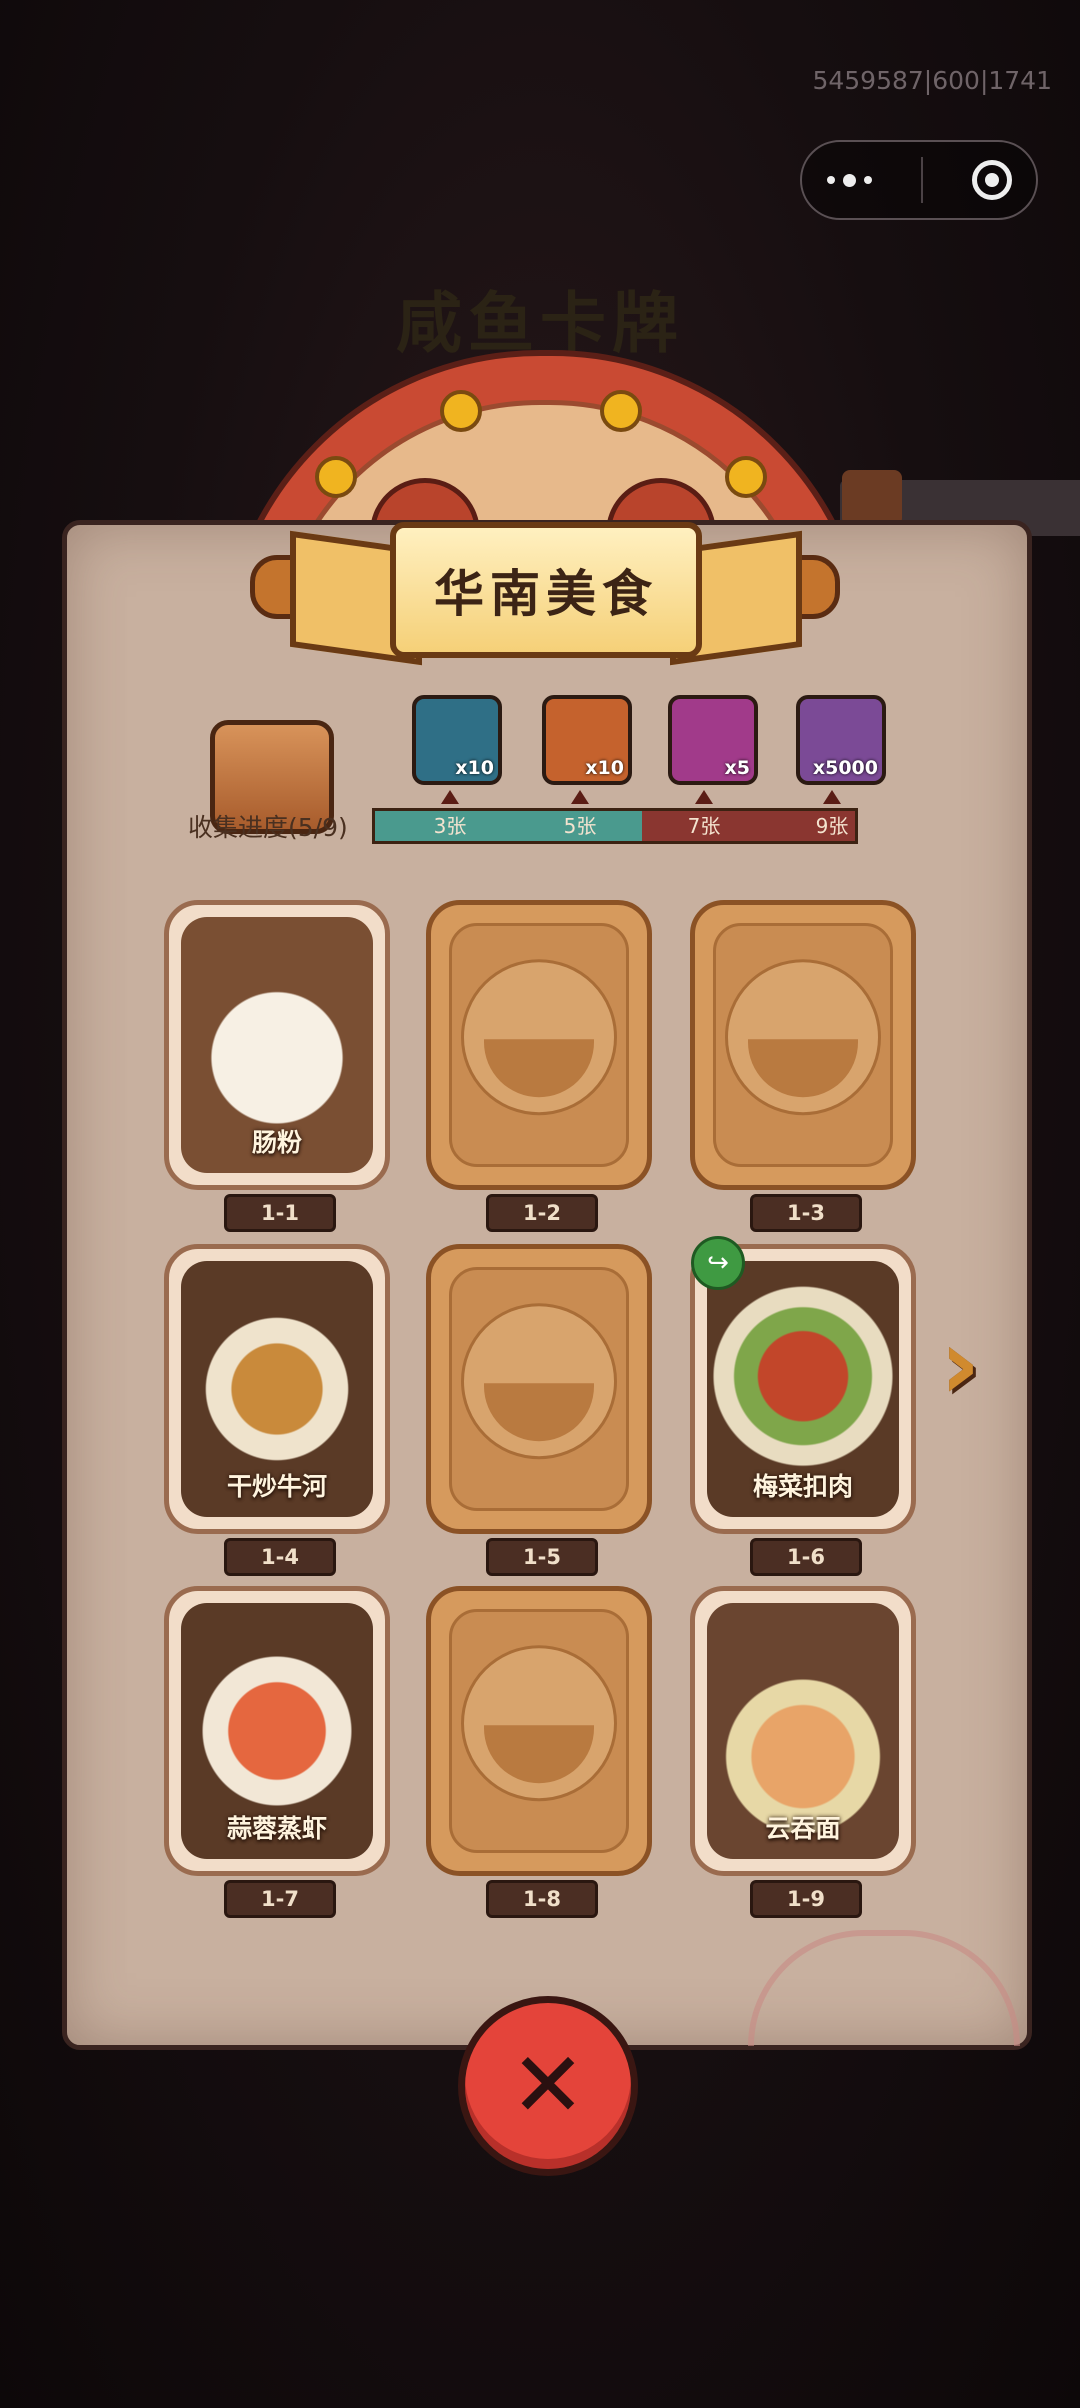  Describe the element at coordinates (841, 740) in the screenshot. I see `crystal-gem-icon: x5000` at that location.